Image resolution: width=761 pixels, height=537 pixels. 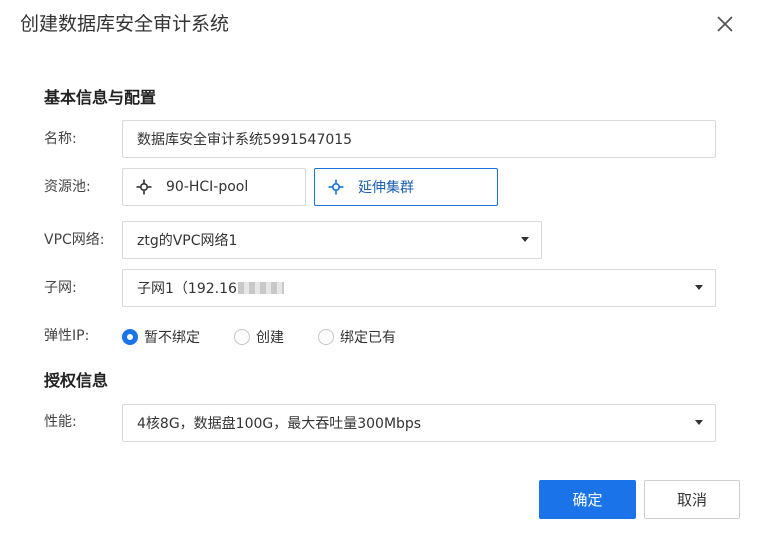 What do you see at coordinates (60, 422) in the screenshot?
I see `perf-label: 性能:` at bounding box center [60, 422].